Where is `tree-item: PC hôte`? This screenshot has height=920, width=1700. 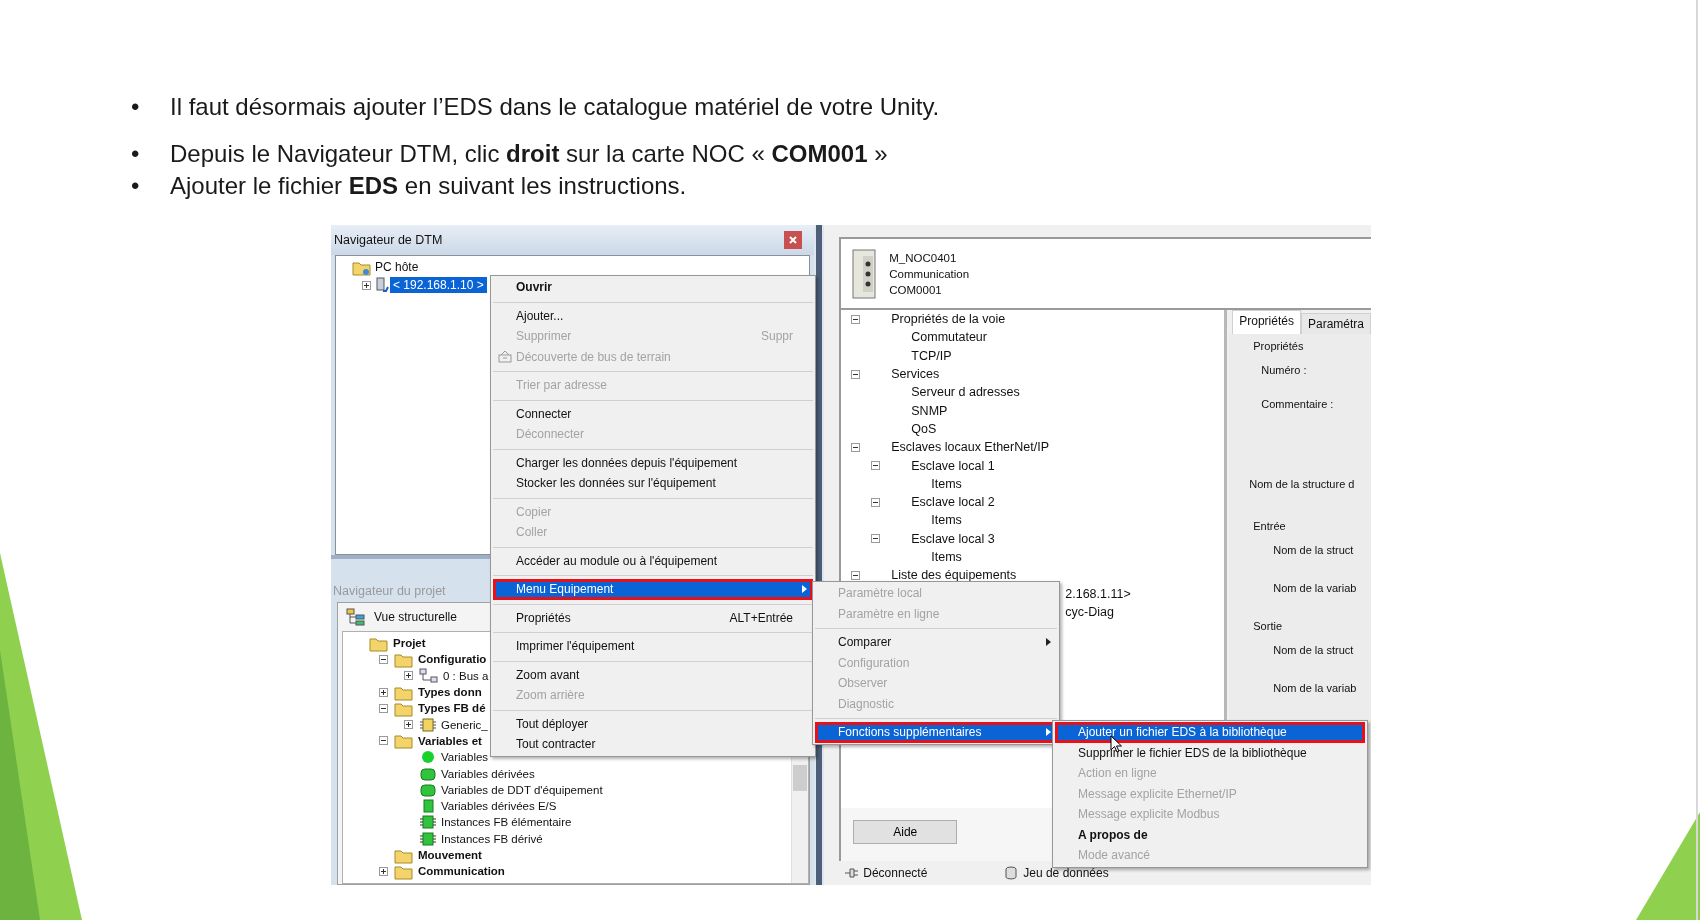
tree-item: PC hôte is located at coordinates (397, 267).